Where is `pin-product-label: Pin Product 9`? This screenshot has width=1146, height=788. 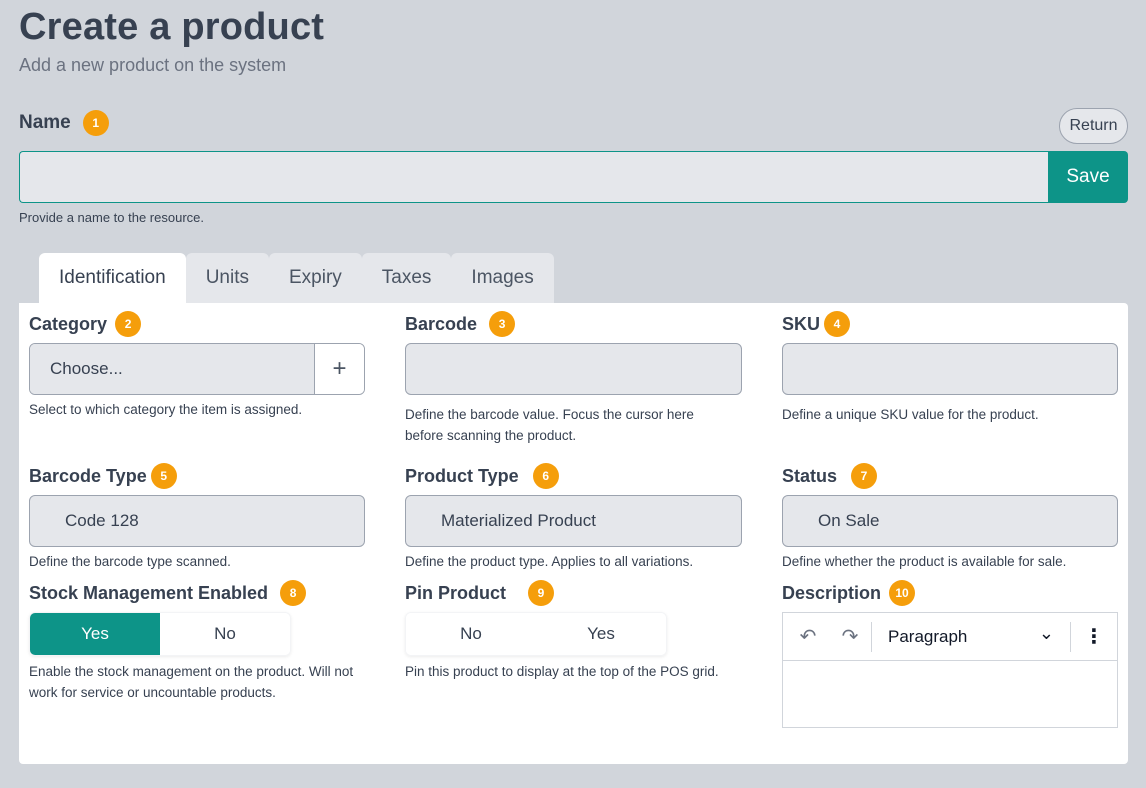 pin-product-label: Pin Product 9 is located at coordinates (480, 593).